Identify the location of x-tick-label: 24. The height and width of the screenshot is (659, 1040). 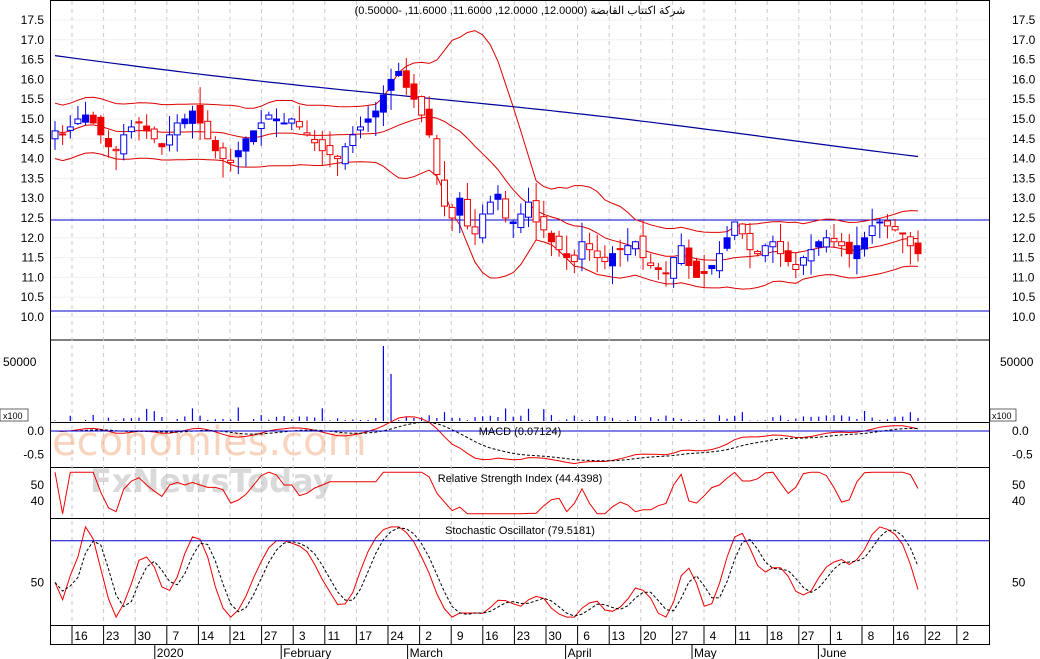
(397, 636).